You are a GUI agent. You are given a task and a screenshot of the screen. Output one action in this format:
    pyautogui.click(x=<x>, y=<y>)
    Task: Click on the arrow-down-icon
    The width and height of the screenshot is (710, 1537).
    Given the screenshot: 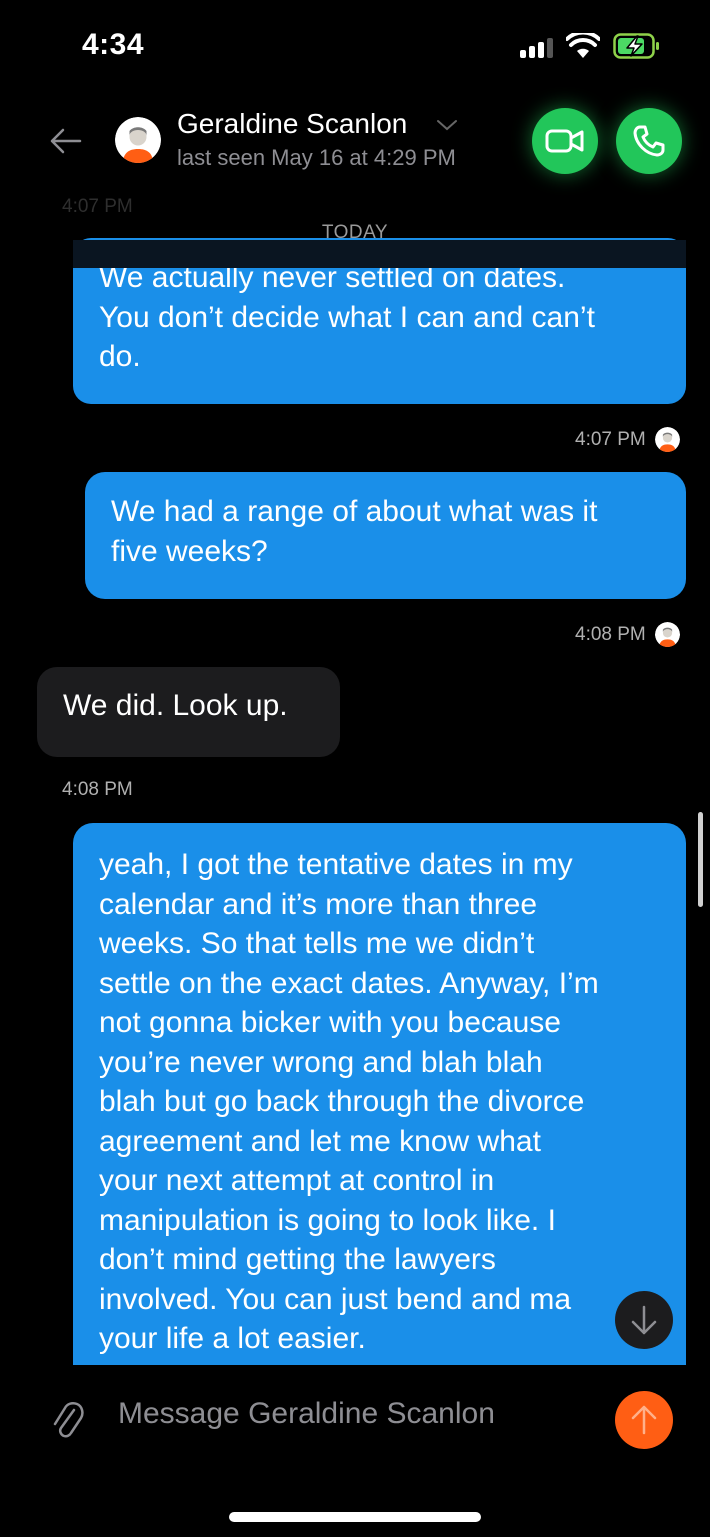 What is the action you would take?
    pyautogui.click(x=644, y=1320)
    